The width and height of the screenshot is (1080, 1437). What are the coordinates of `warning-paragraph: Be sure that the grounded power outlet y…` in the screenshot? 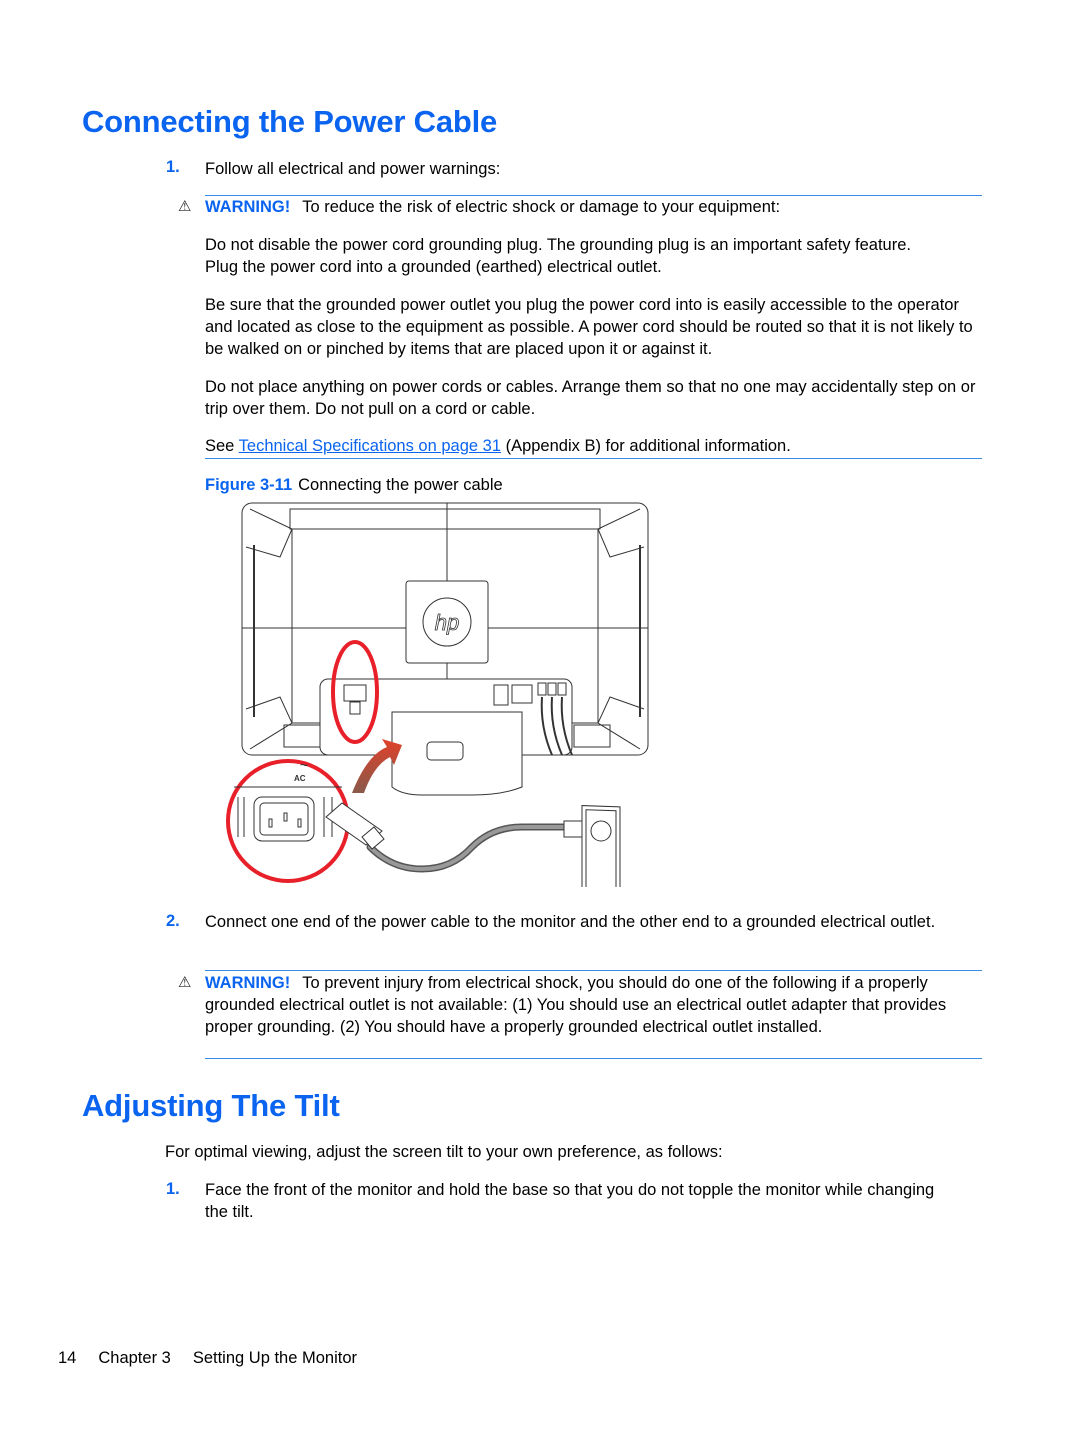 It's located at (589, 327).